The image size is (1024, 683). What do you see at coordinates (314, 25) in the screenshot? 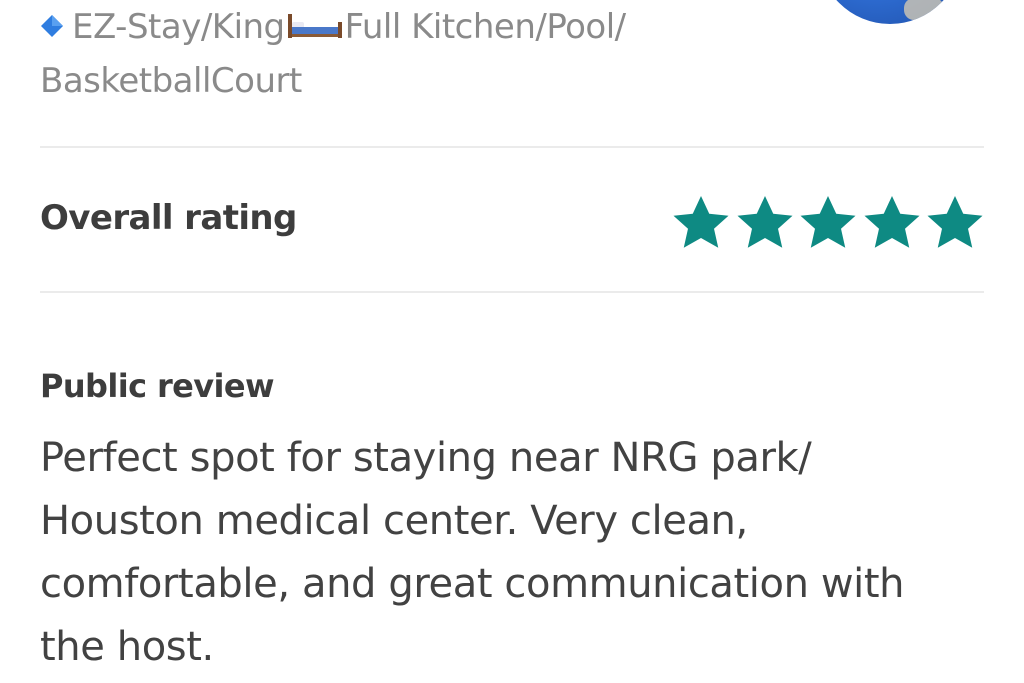
I see `bed-icon` at bounding box center [314, 25].